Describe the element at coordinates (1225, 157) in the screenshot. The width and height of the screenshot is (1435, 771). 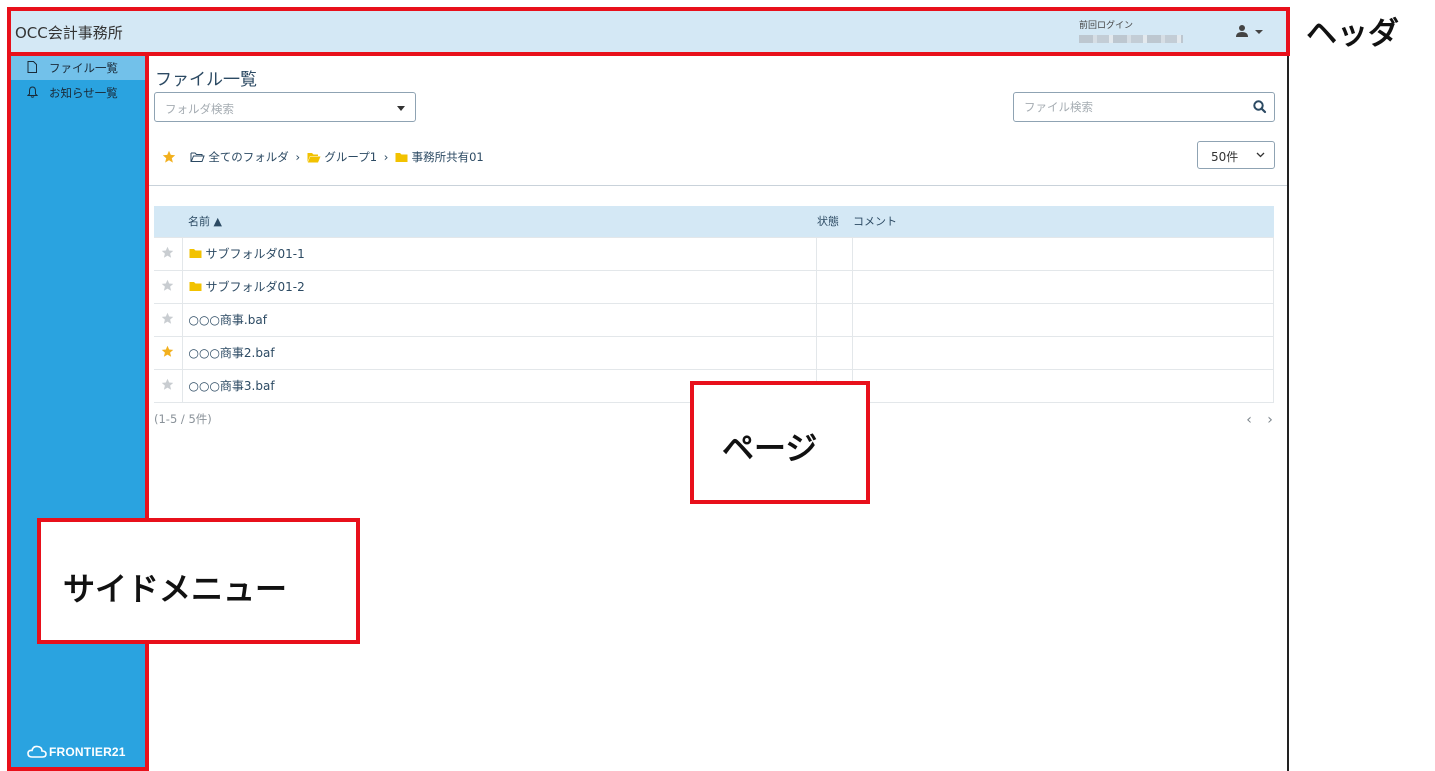
I see `per-page-value: 50件` at that location.